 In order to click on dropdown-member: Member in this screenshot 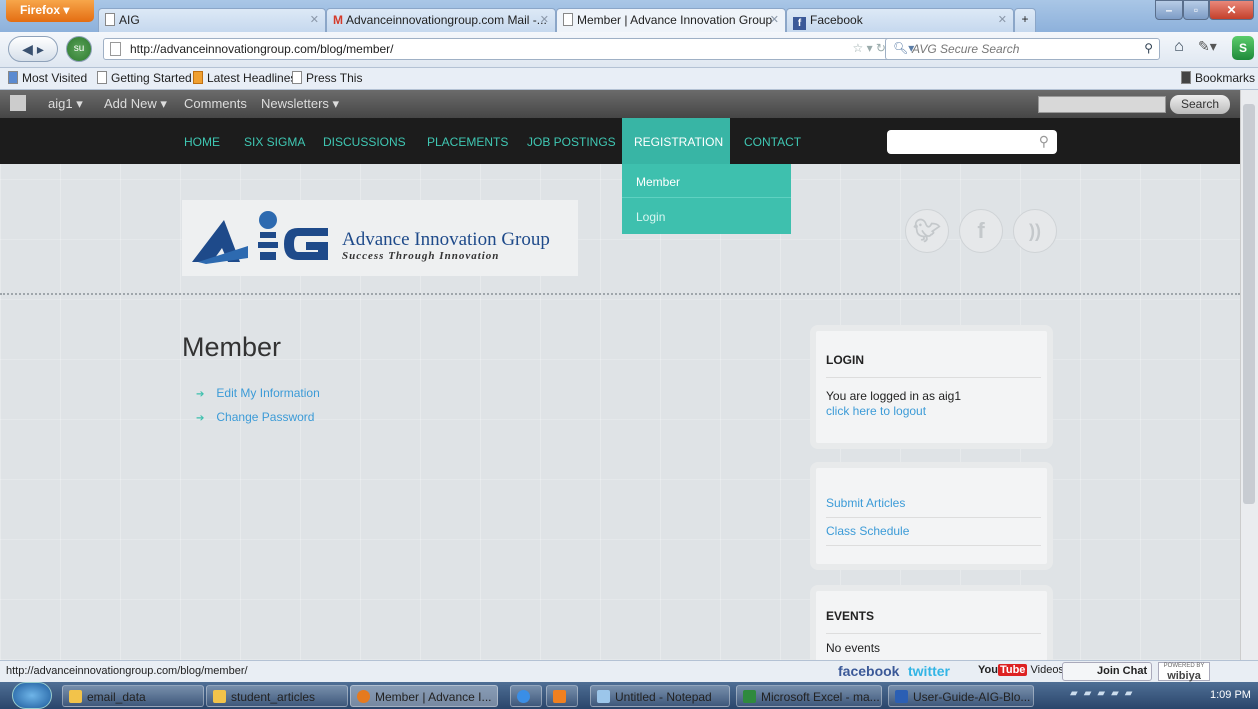, I will do `click(706, 181)`.